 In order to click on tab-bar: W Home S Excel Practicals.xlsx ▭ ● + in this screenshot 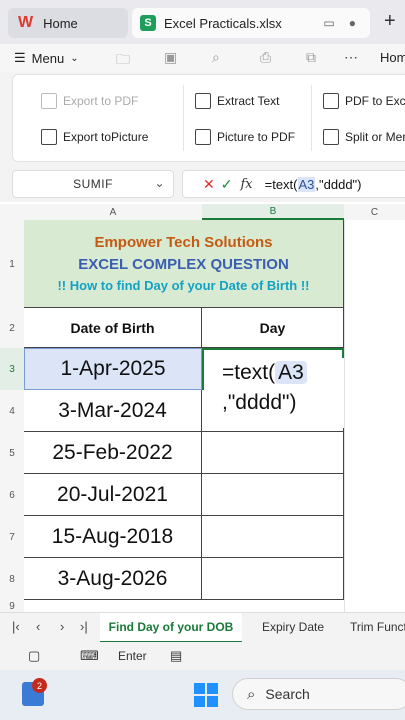, I will do `click(202, 22)`.